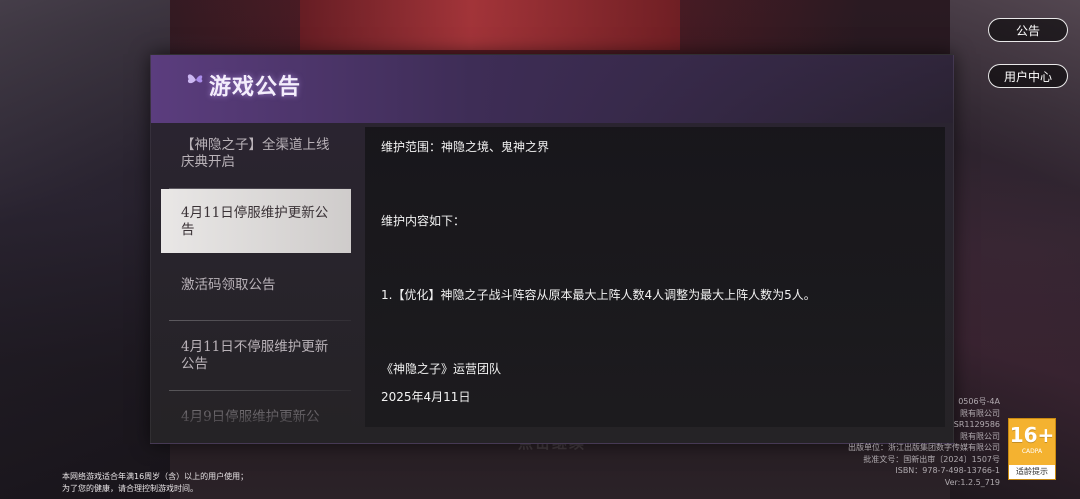  Describe the element at coordinates (1028, 76) in the screenshot. I see `user-center-button: 用户中心` at that location.